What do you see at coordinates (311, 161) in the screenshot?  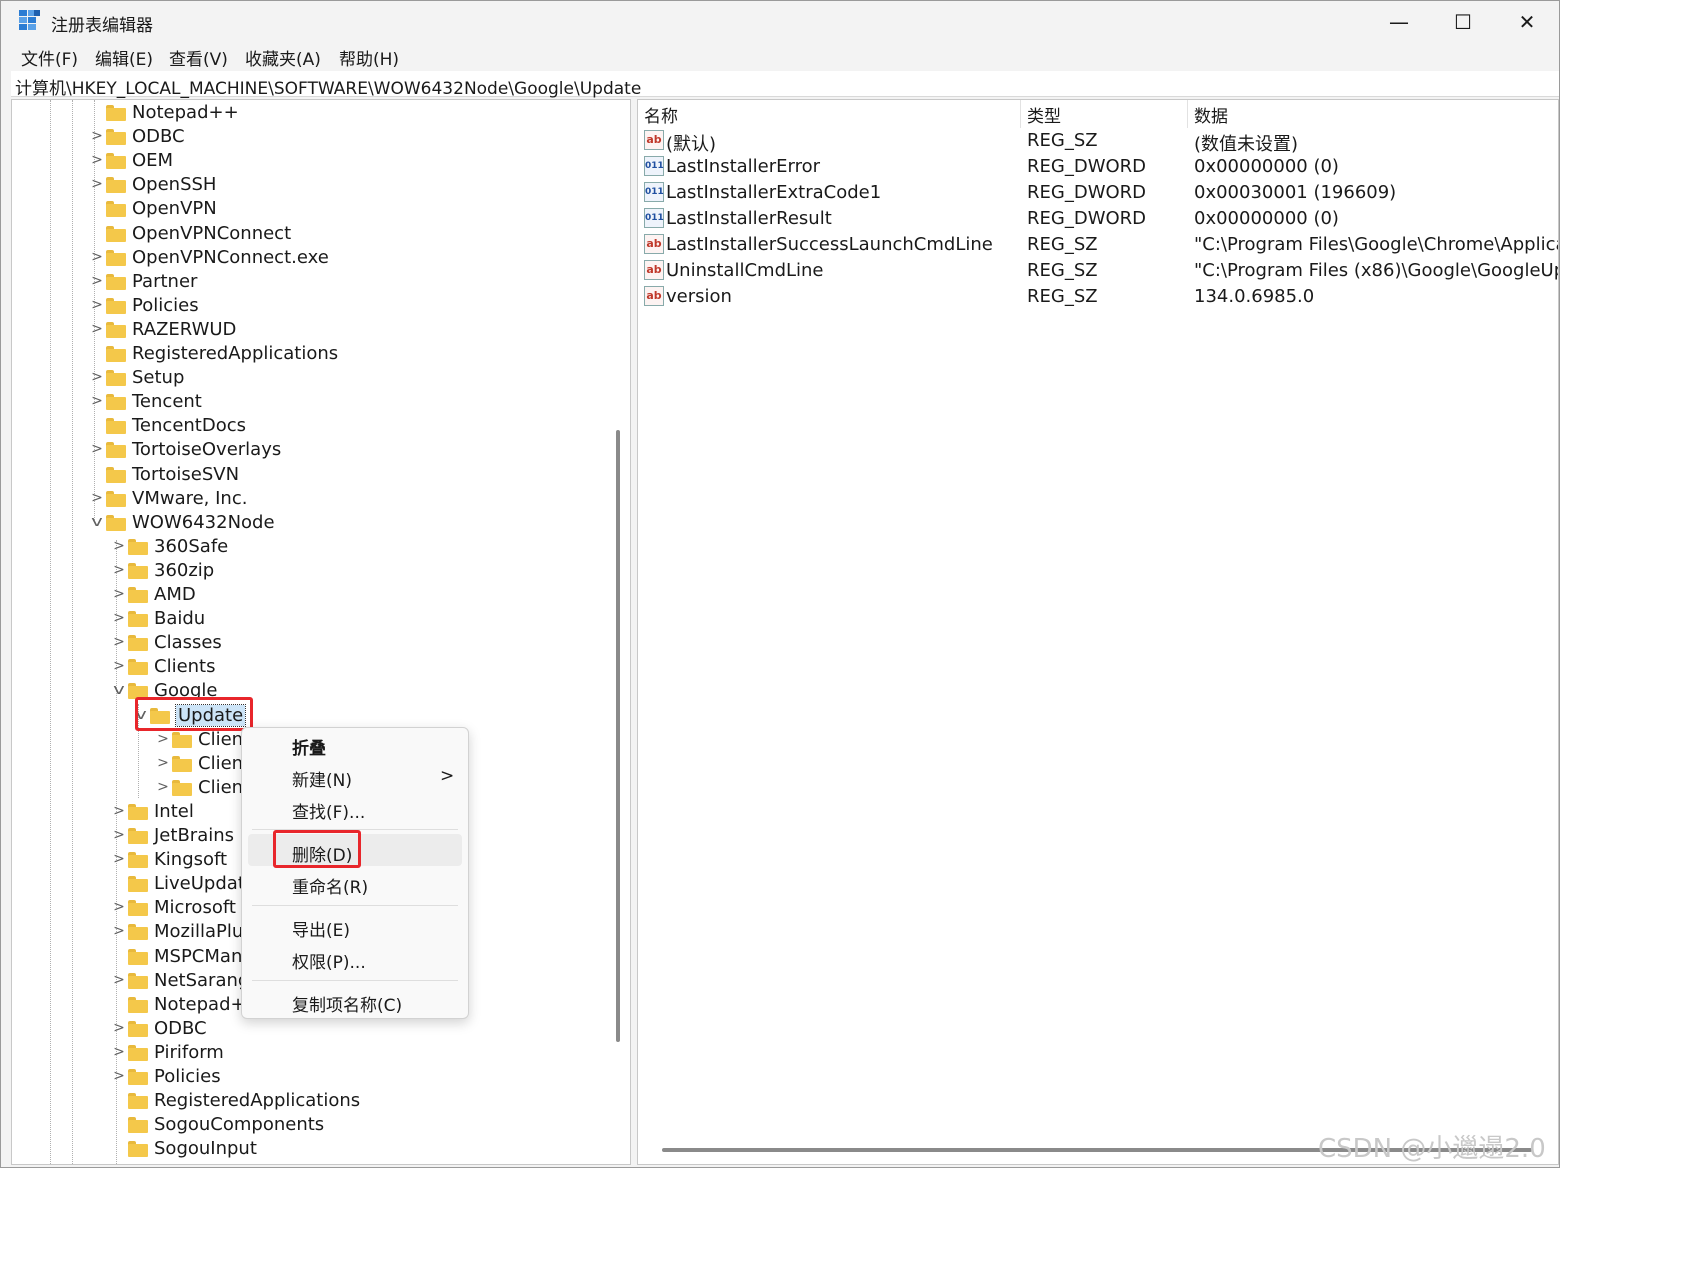 I see `tree-item: > OEM` at bounding box center [311, 161].